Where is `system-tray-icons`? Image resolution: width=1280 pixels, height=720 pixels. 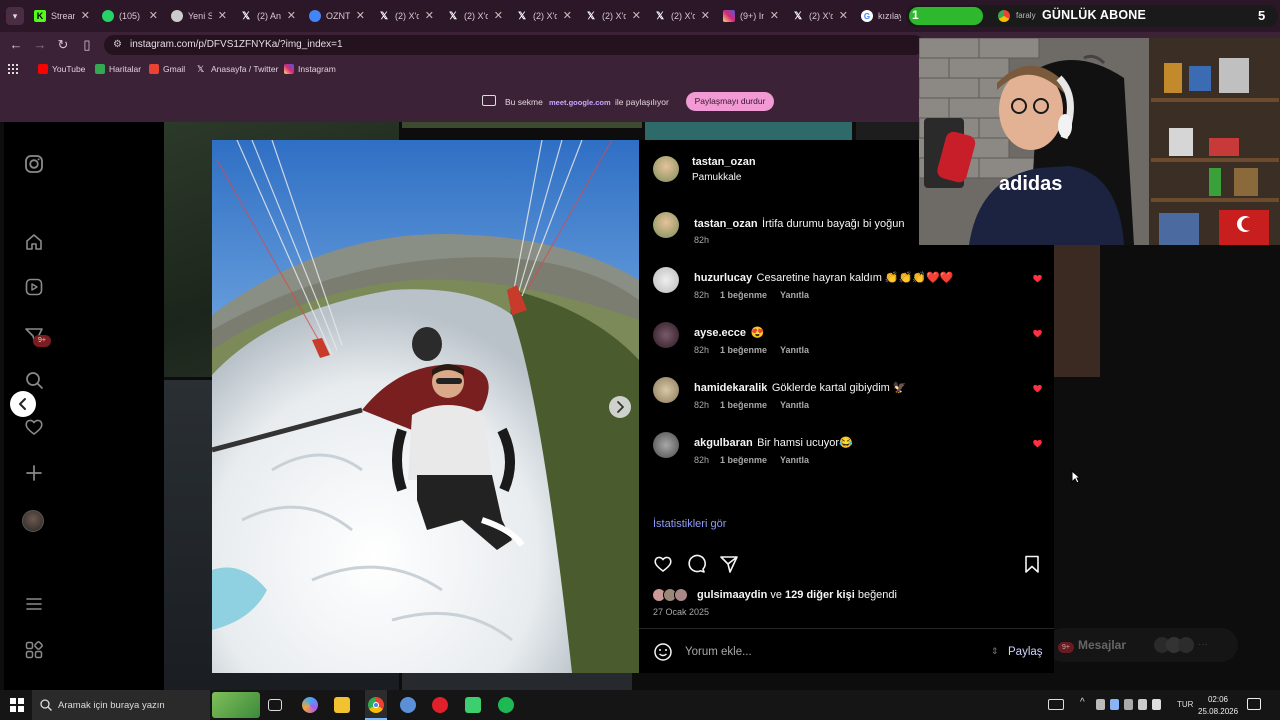
system-tray-icons is located at coordinates (1132, 705).